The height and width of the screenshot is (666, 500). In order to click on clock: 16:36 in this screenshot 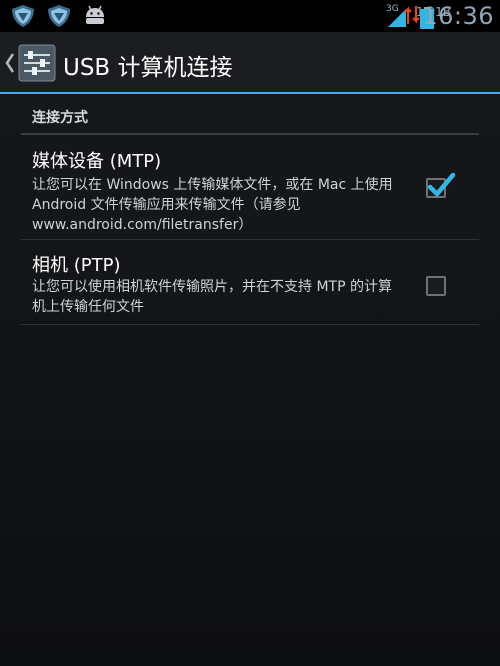, I will do `click(458, 16)`.